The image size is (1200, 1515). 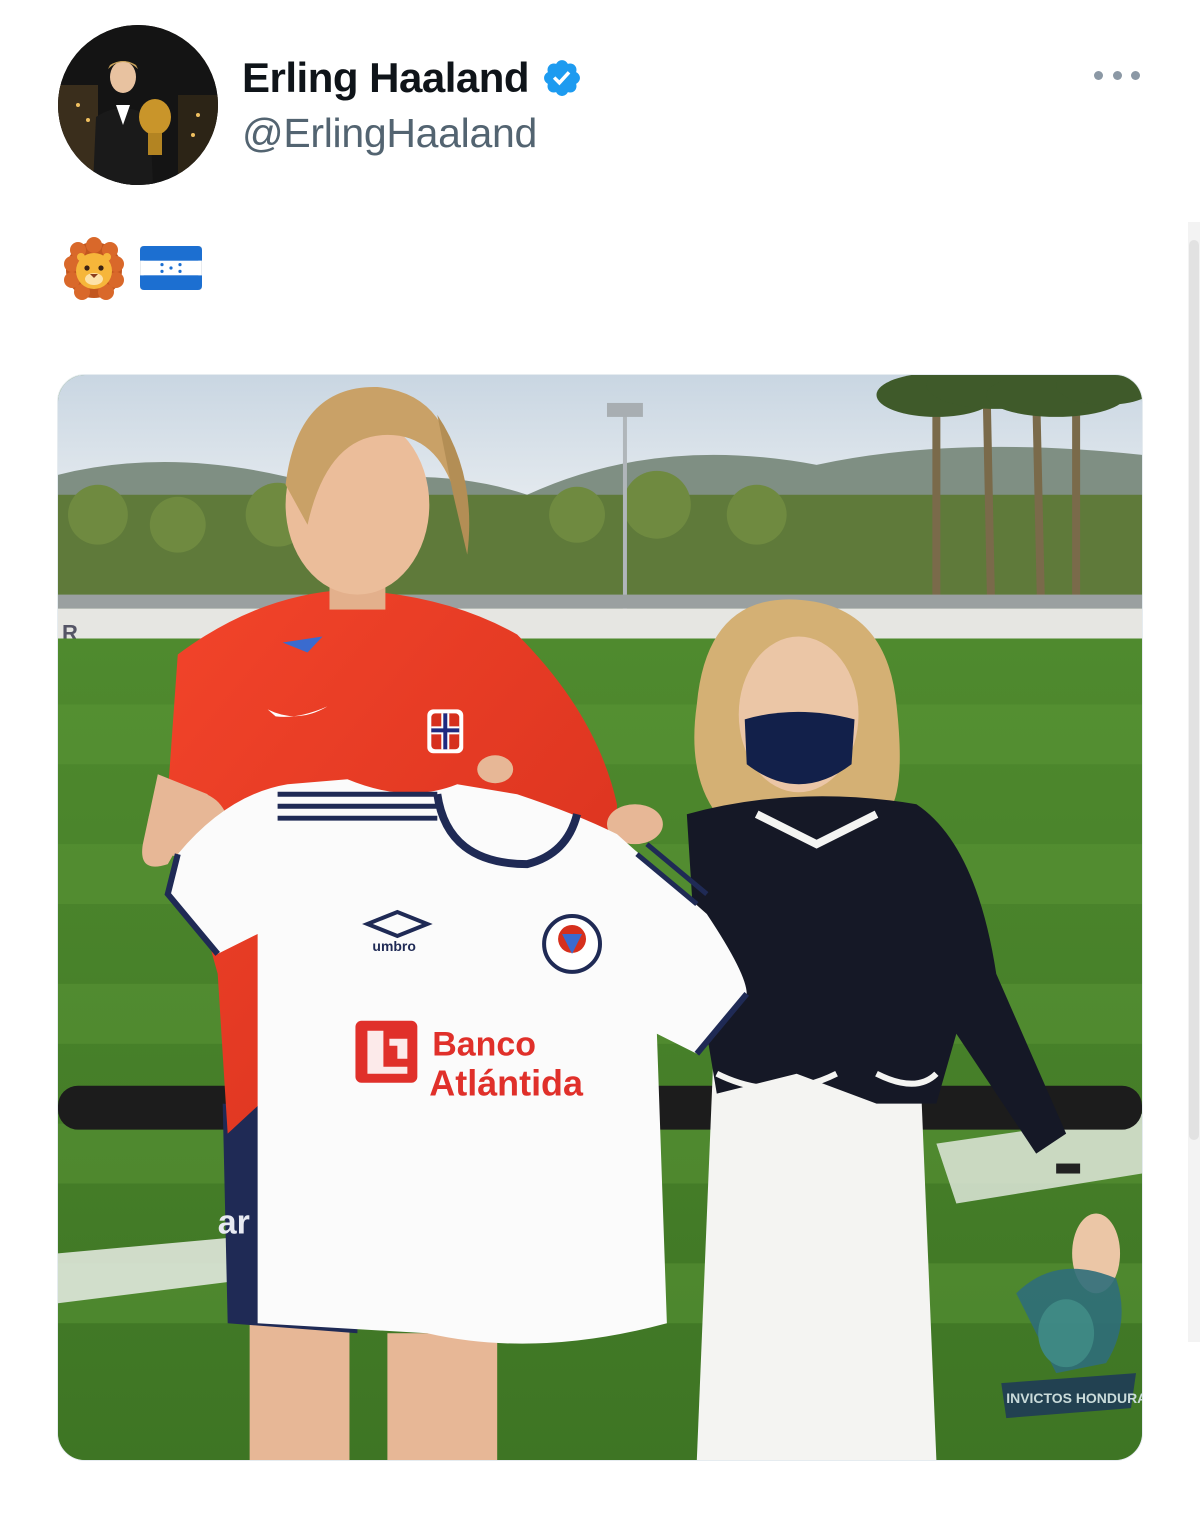 I want to click on jersey-sponsor-line2: Atlántida, so click(x=506, y=1083).